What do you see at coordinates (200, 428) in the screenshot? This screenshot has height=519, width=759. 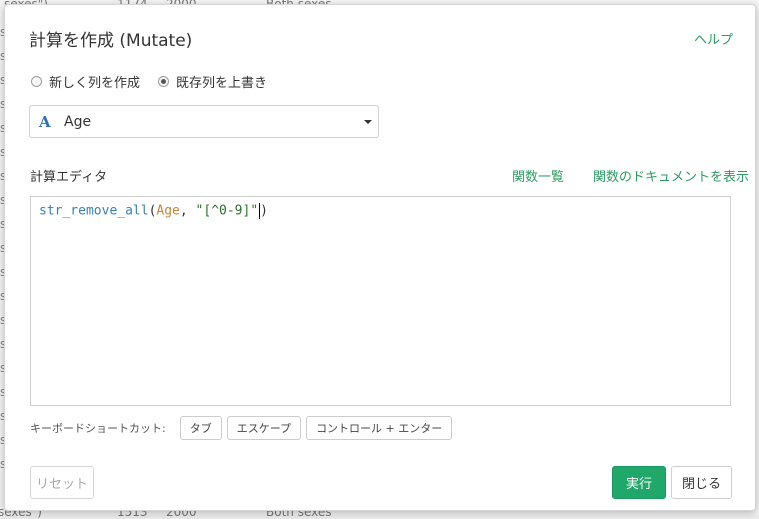 I see `shortcut-key-tab: タブ` at bounding box center [200, 428].